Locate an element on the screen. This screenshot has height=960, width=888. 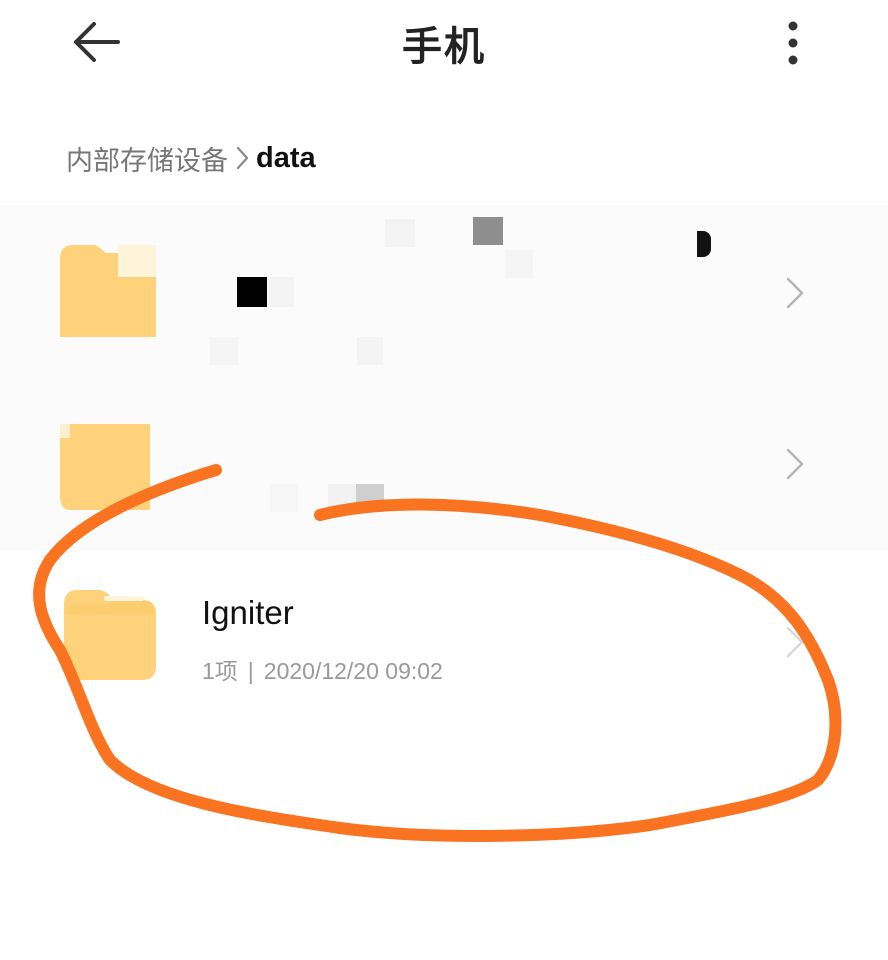
item-date: 2020/12/20 09:02 is located at coordinates (353, 671).